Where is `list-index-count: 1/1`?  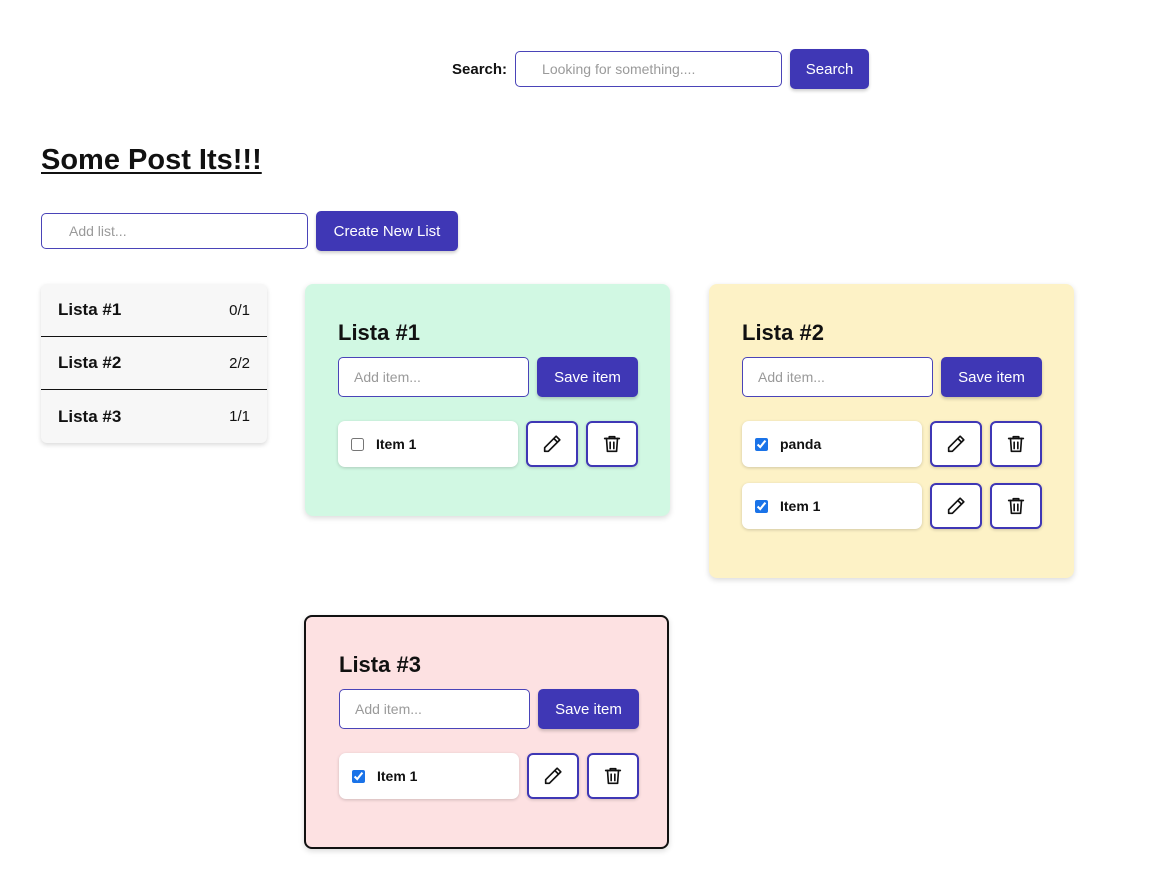
list-index-count: 1/1 is located at coordinates (239, 416).